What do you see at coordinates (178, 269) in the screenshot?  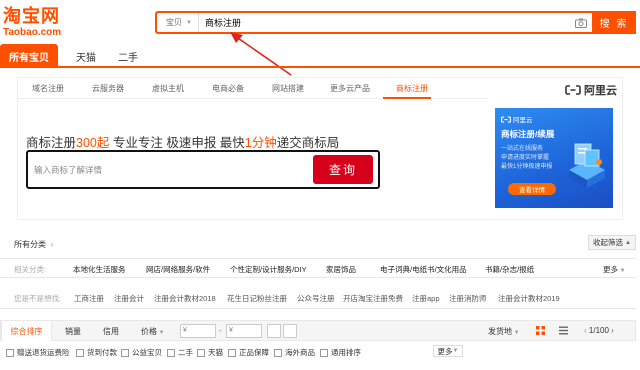 I see `related-category: 网店/网络服务/软件` at bounding box center [178, 269].